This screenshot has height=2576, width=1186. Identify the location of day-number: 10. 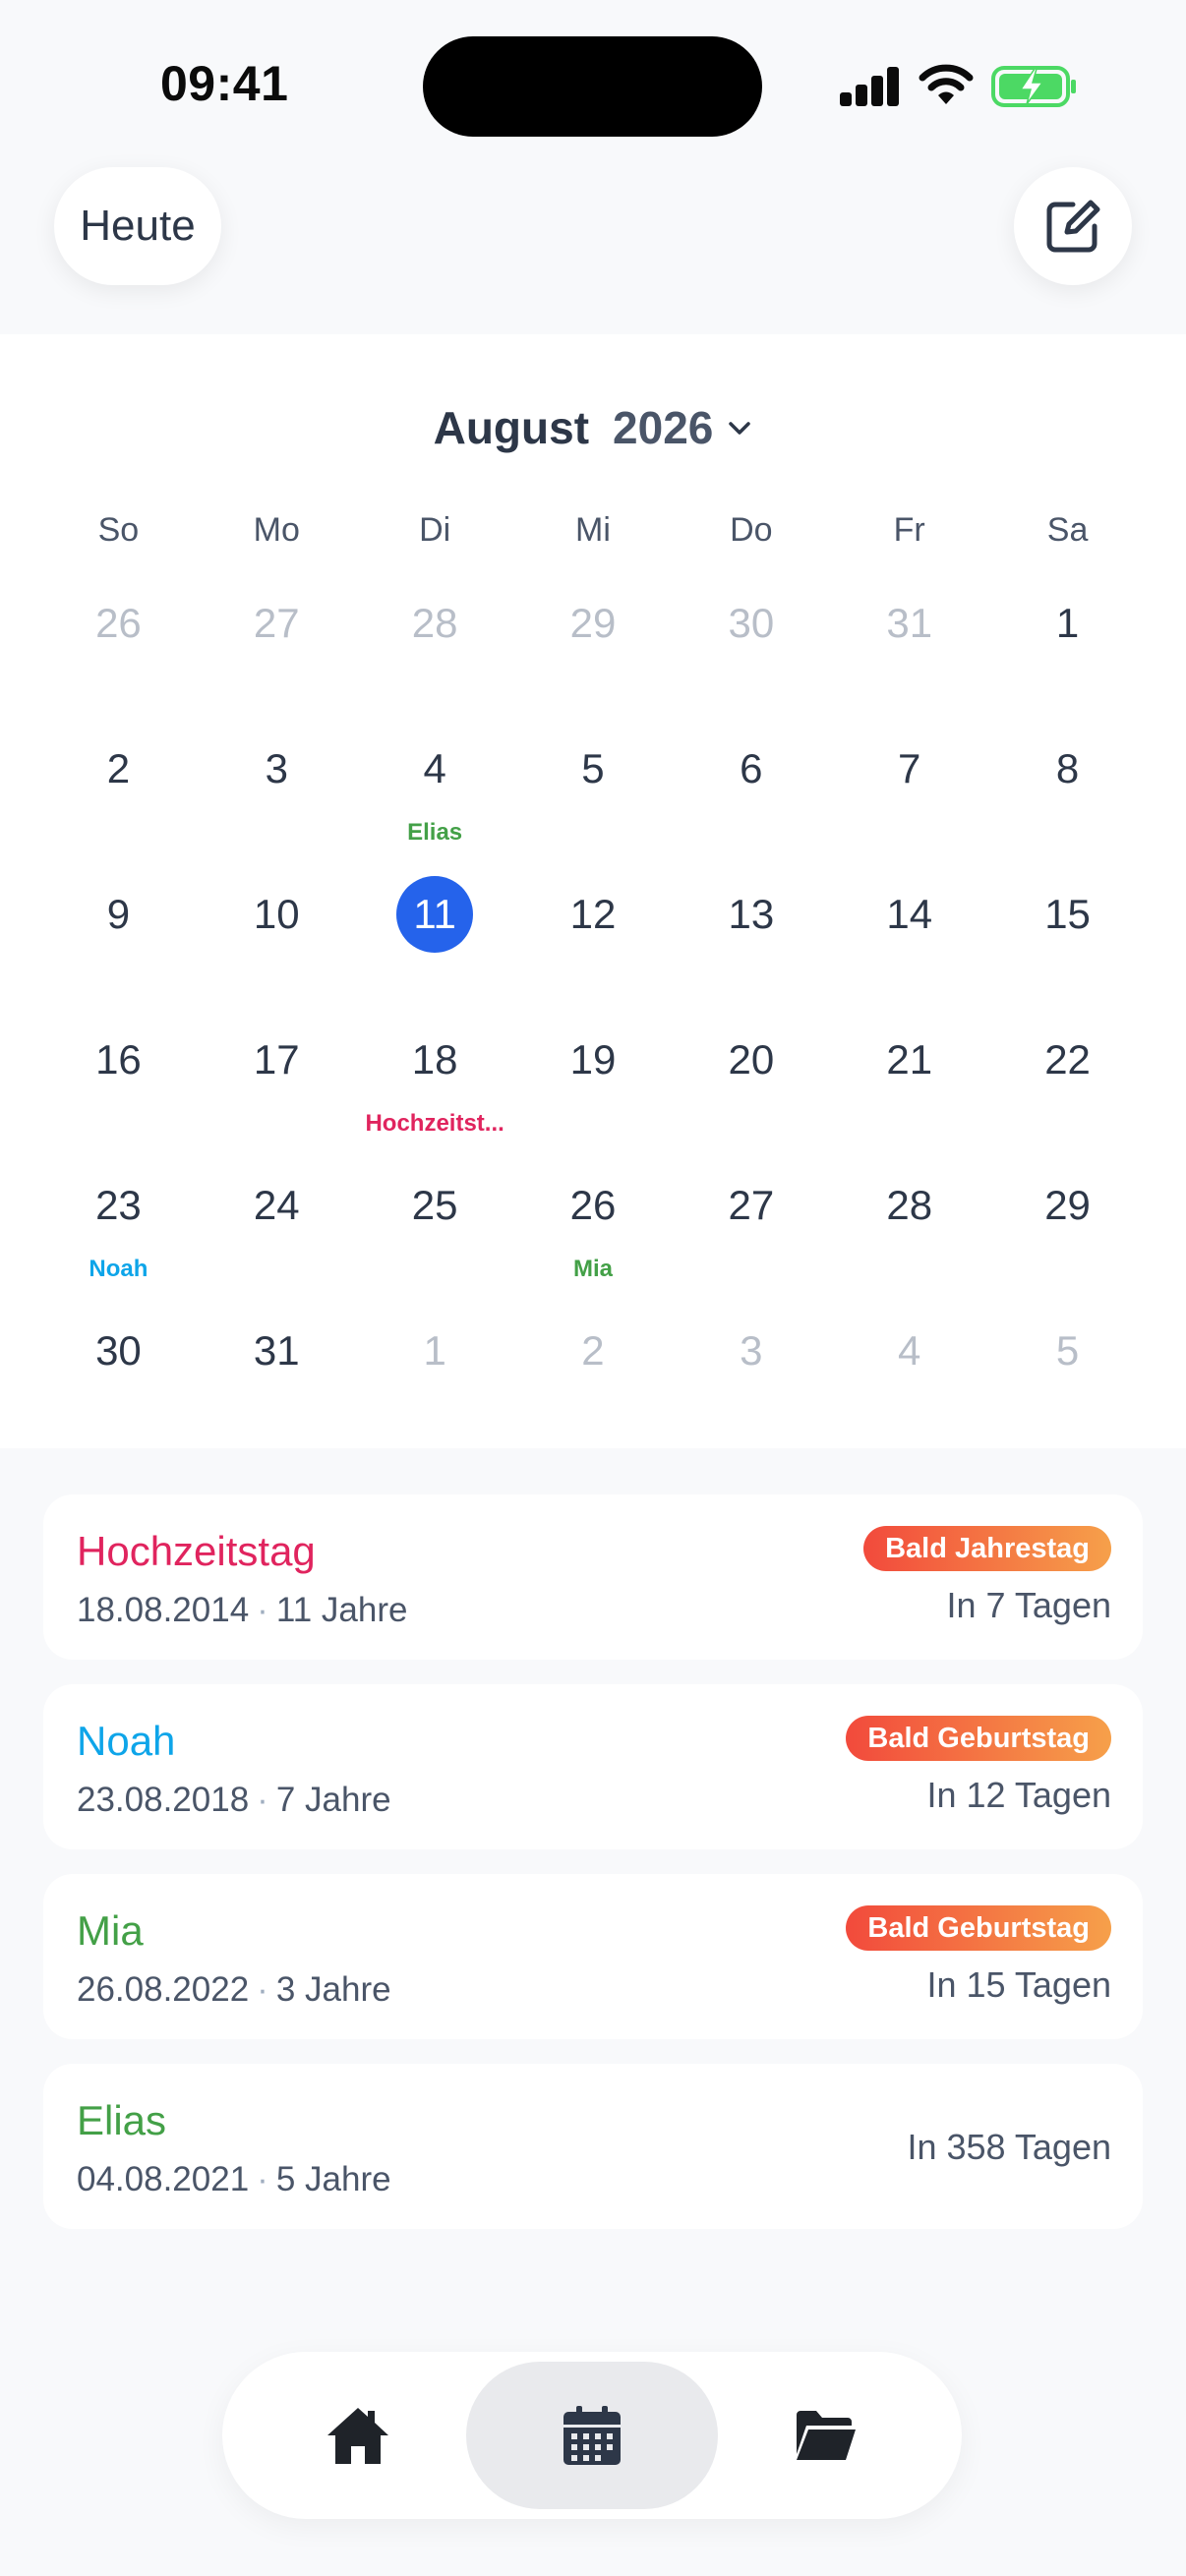
(276, 914).